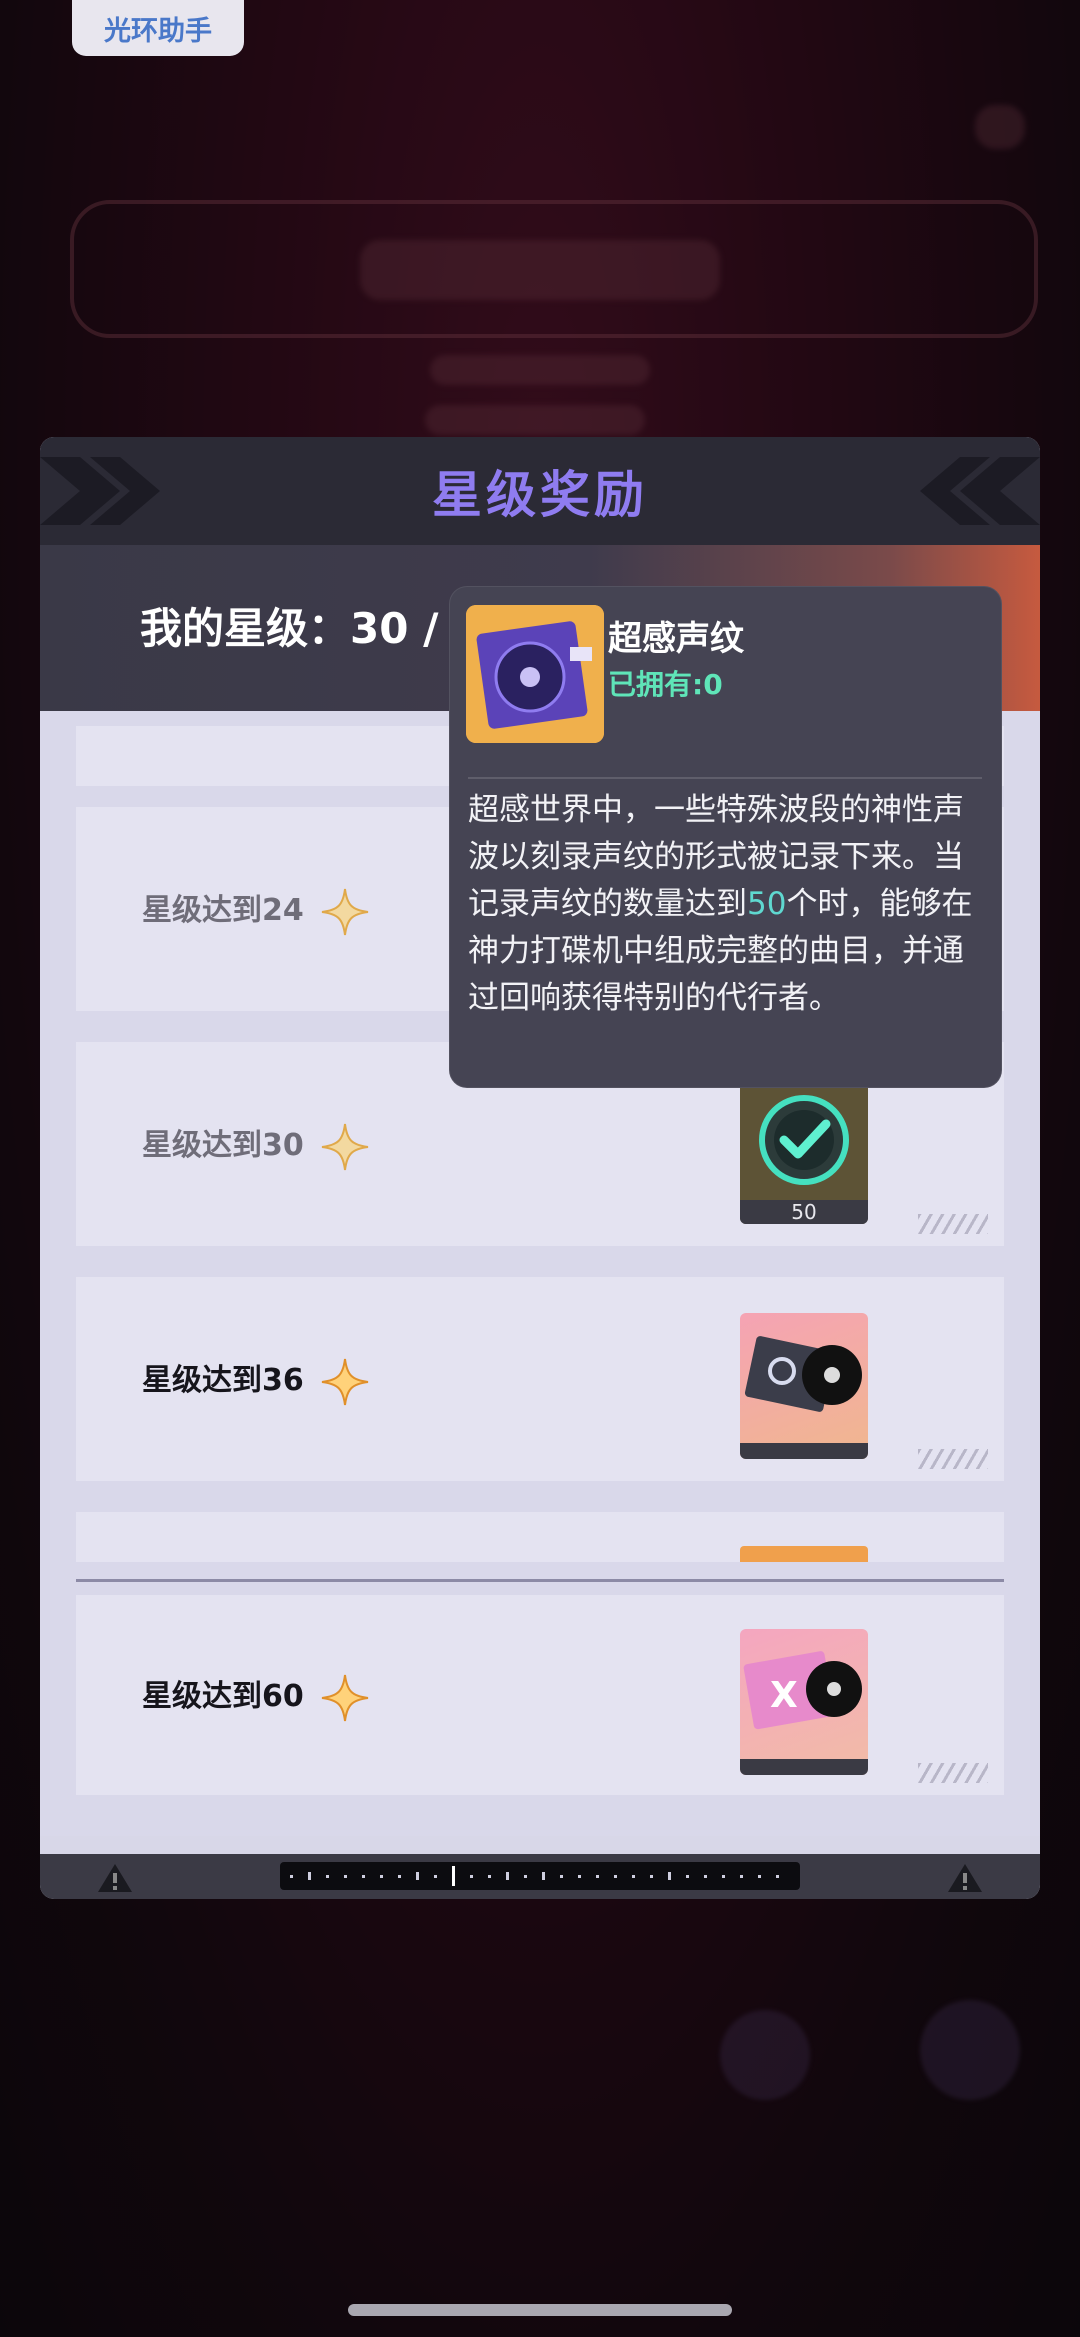 The image size is (1080, 2337). I want to click on item-icon, so click(535, 674).